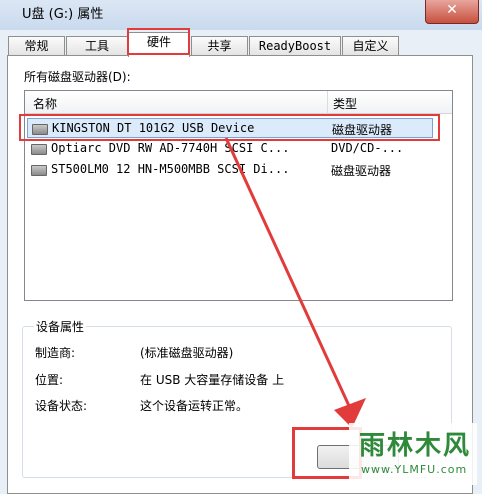 The height and width of the screenshot is (494, 482). What do you see at coordinates (415, 446) in the screenshot?
I see `watermark-text: 雨林木风` at bounding box center [415, 446].